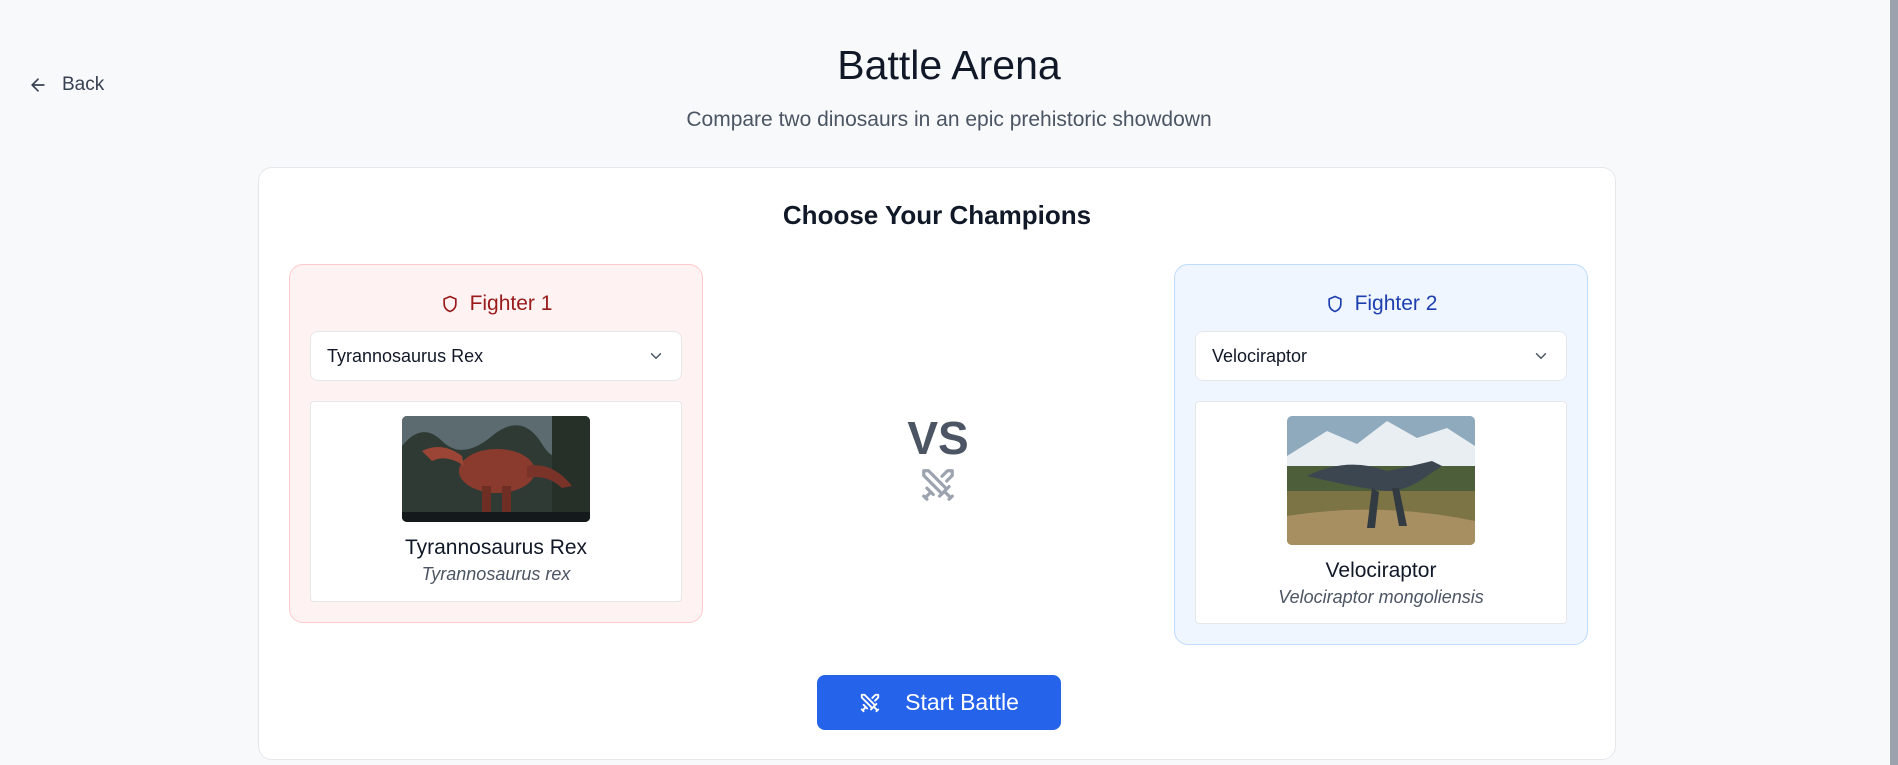 Image resolution: width=1898 pixels, height=765 pixels. I want to click on fighter-2-scientific-name: Velociraptor mongoliensis, so click(1381, 597).